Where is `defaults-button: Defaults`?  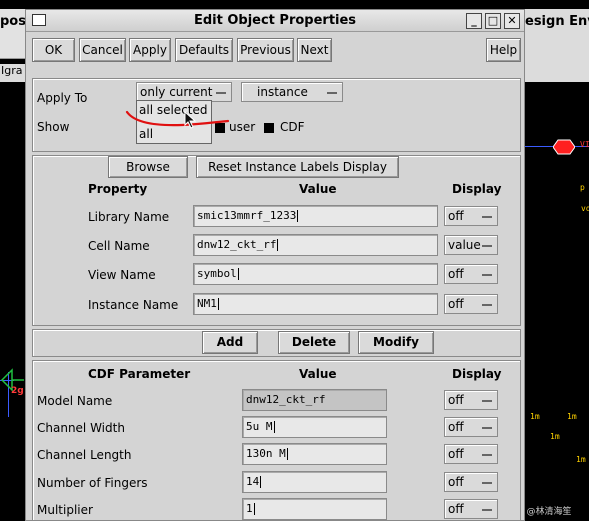 defaults-button: Defaults is located at coordinates (204, 50).